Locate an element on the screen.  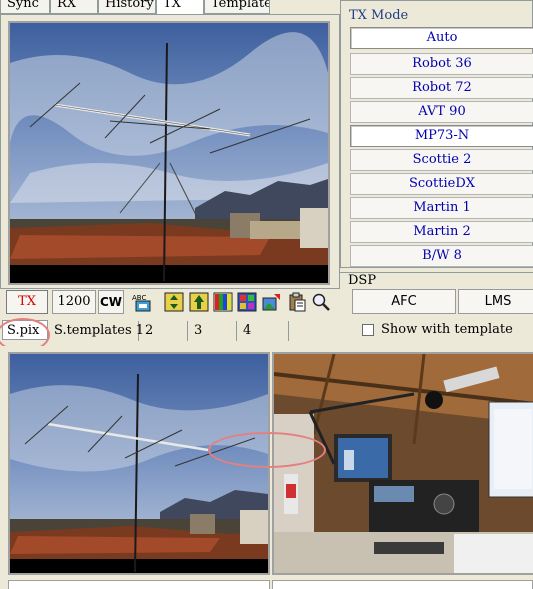
mode-robot36-button: Robot 36 is located at coordinates (441, 64).